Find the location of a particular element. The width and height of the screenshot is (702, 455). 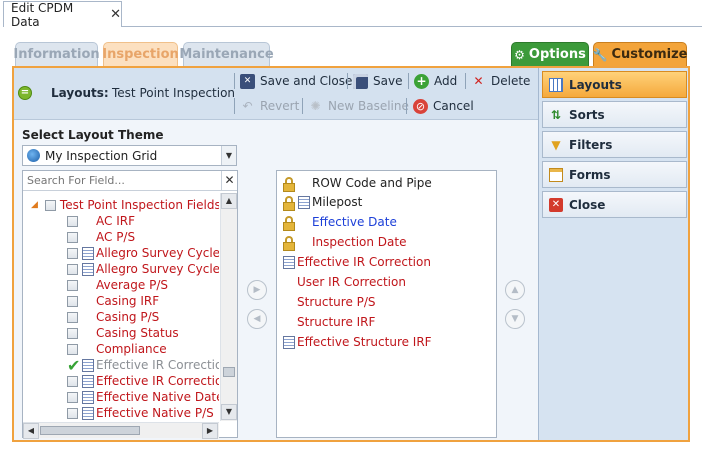

tab-inspection: Inspection is located at coordinates (140, 54).